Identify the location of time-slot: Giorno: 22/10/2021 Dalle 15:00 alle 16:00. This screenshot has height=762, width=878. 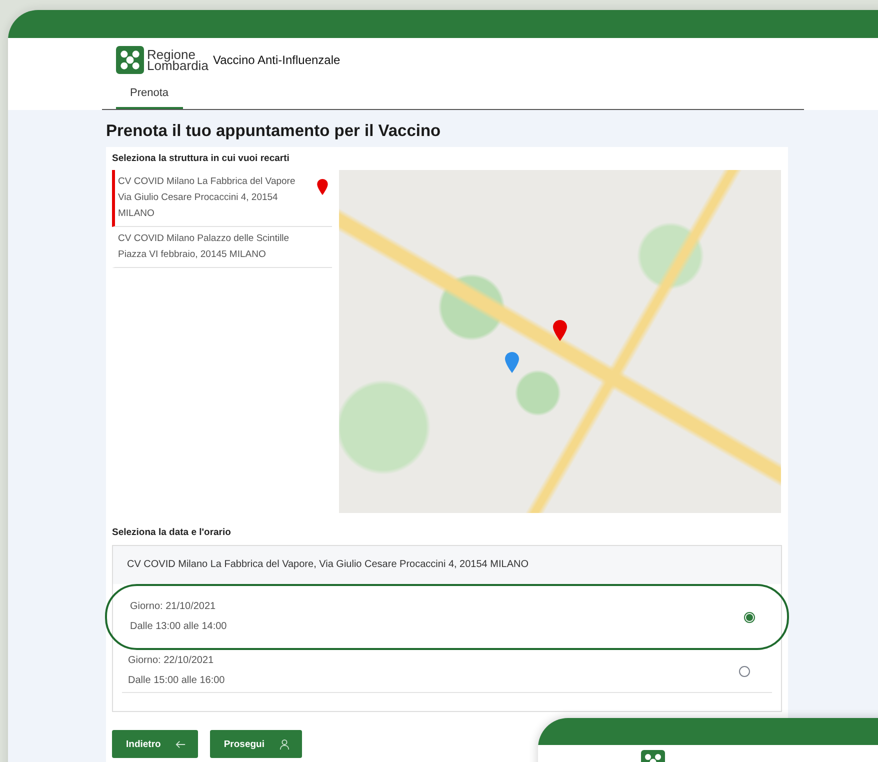
(447, 671).